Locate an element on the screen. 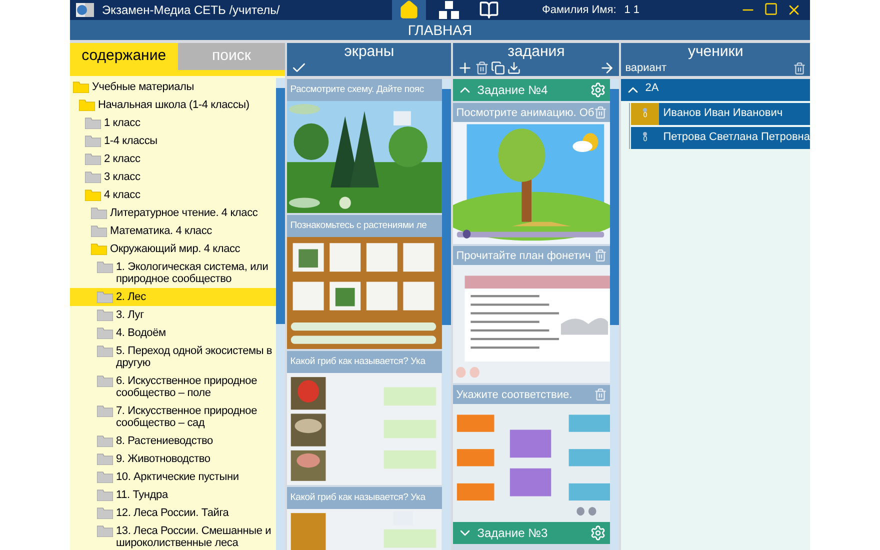  tree-item: 4 класс is located at coordinates (173, 195).